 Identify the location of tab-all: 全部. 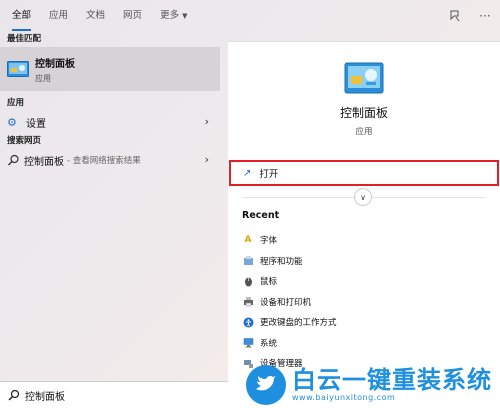
(21, 15).